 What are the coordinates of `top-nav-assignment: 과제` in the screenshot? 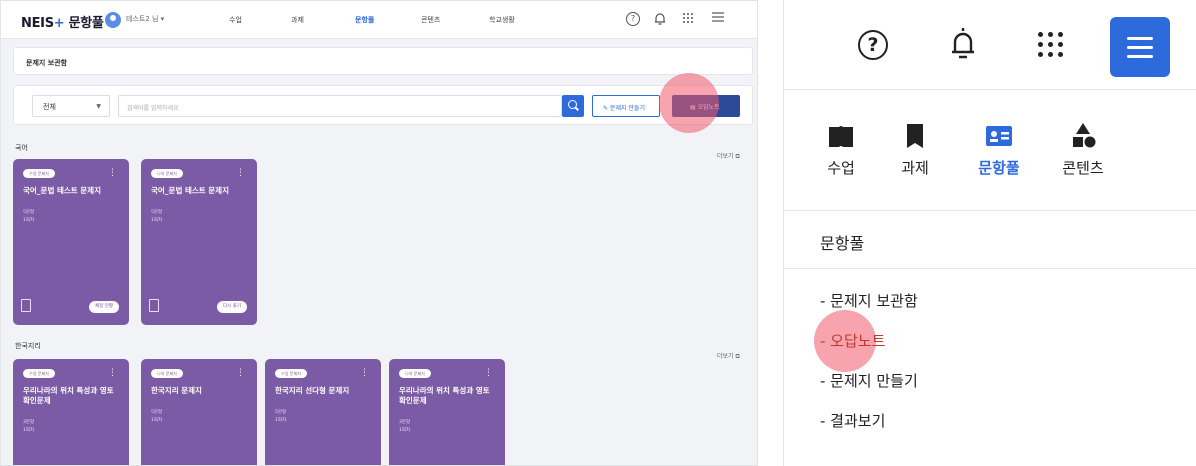 It's located at (297, 20).